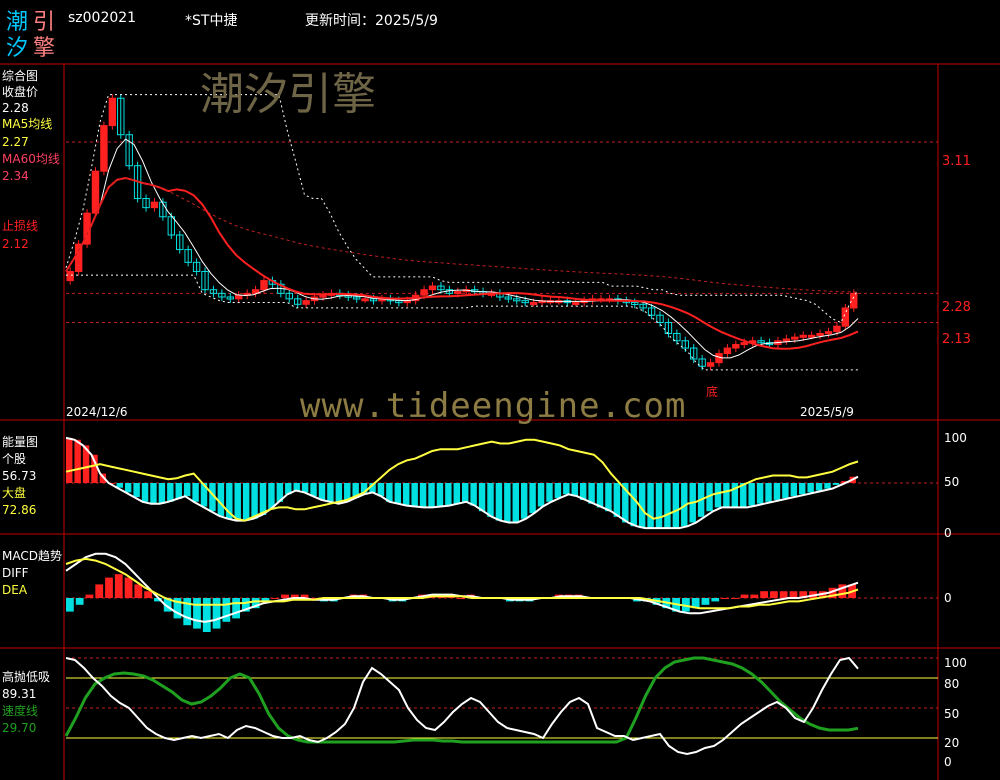 The width and height of the screenshot is (1000, 780). I want to click on energy-market-line, so click(462, 480).